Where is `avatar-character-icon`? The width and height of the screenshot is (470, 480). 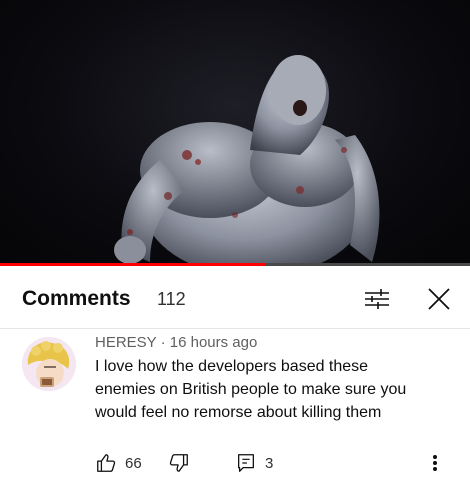
avatar-character-icon is located at coordinates (49, 364).